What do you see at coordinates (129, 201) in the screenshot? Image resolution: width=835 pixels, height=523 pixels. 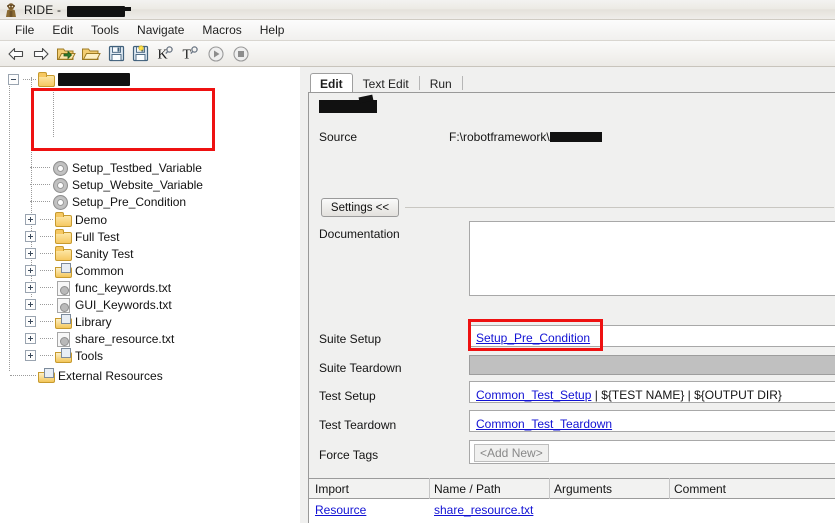 I see `tree-item-label: Setup_Pre_Condition` at bounding box center [129, 201].